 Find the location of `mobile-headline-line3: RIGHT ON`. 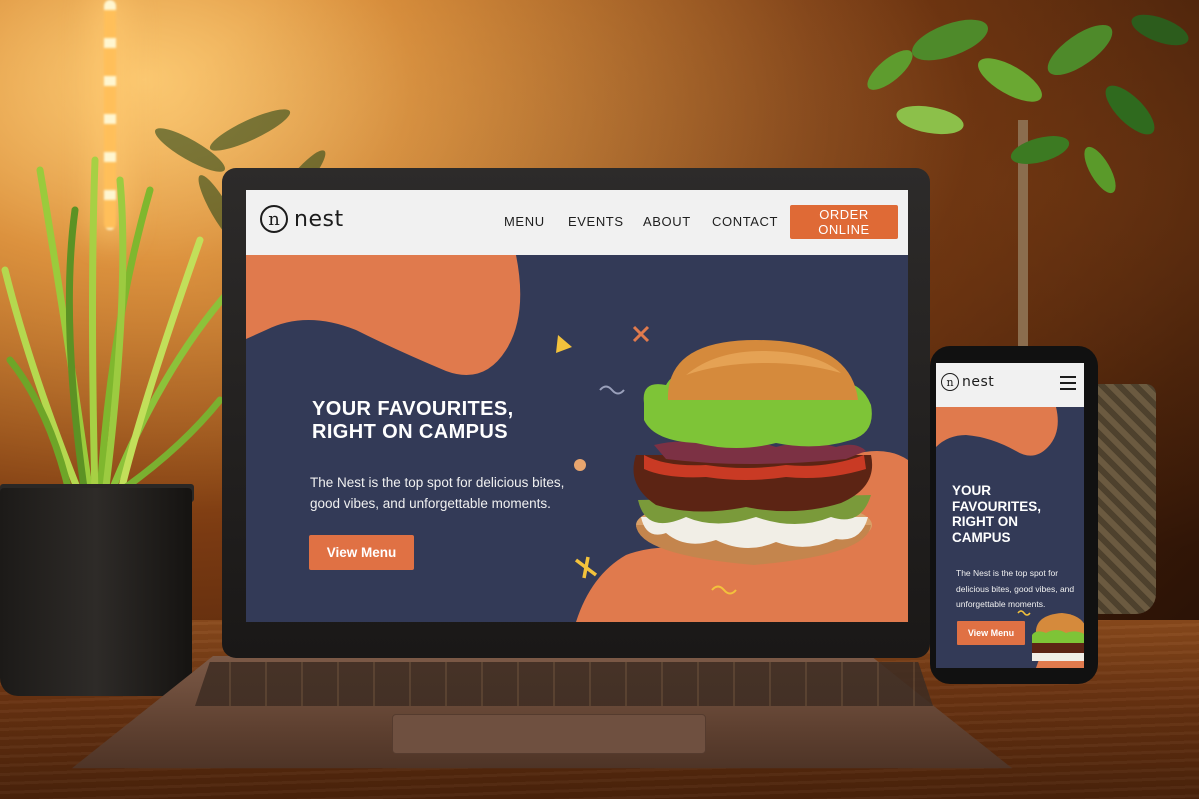

mobile-headline-line3: RIGHT ON is located at coordinates (985, 521).